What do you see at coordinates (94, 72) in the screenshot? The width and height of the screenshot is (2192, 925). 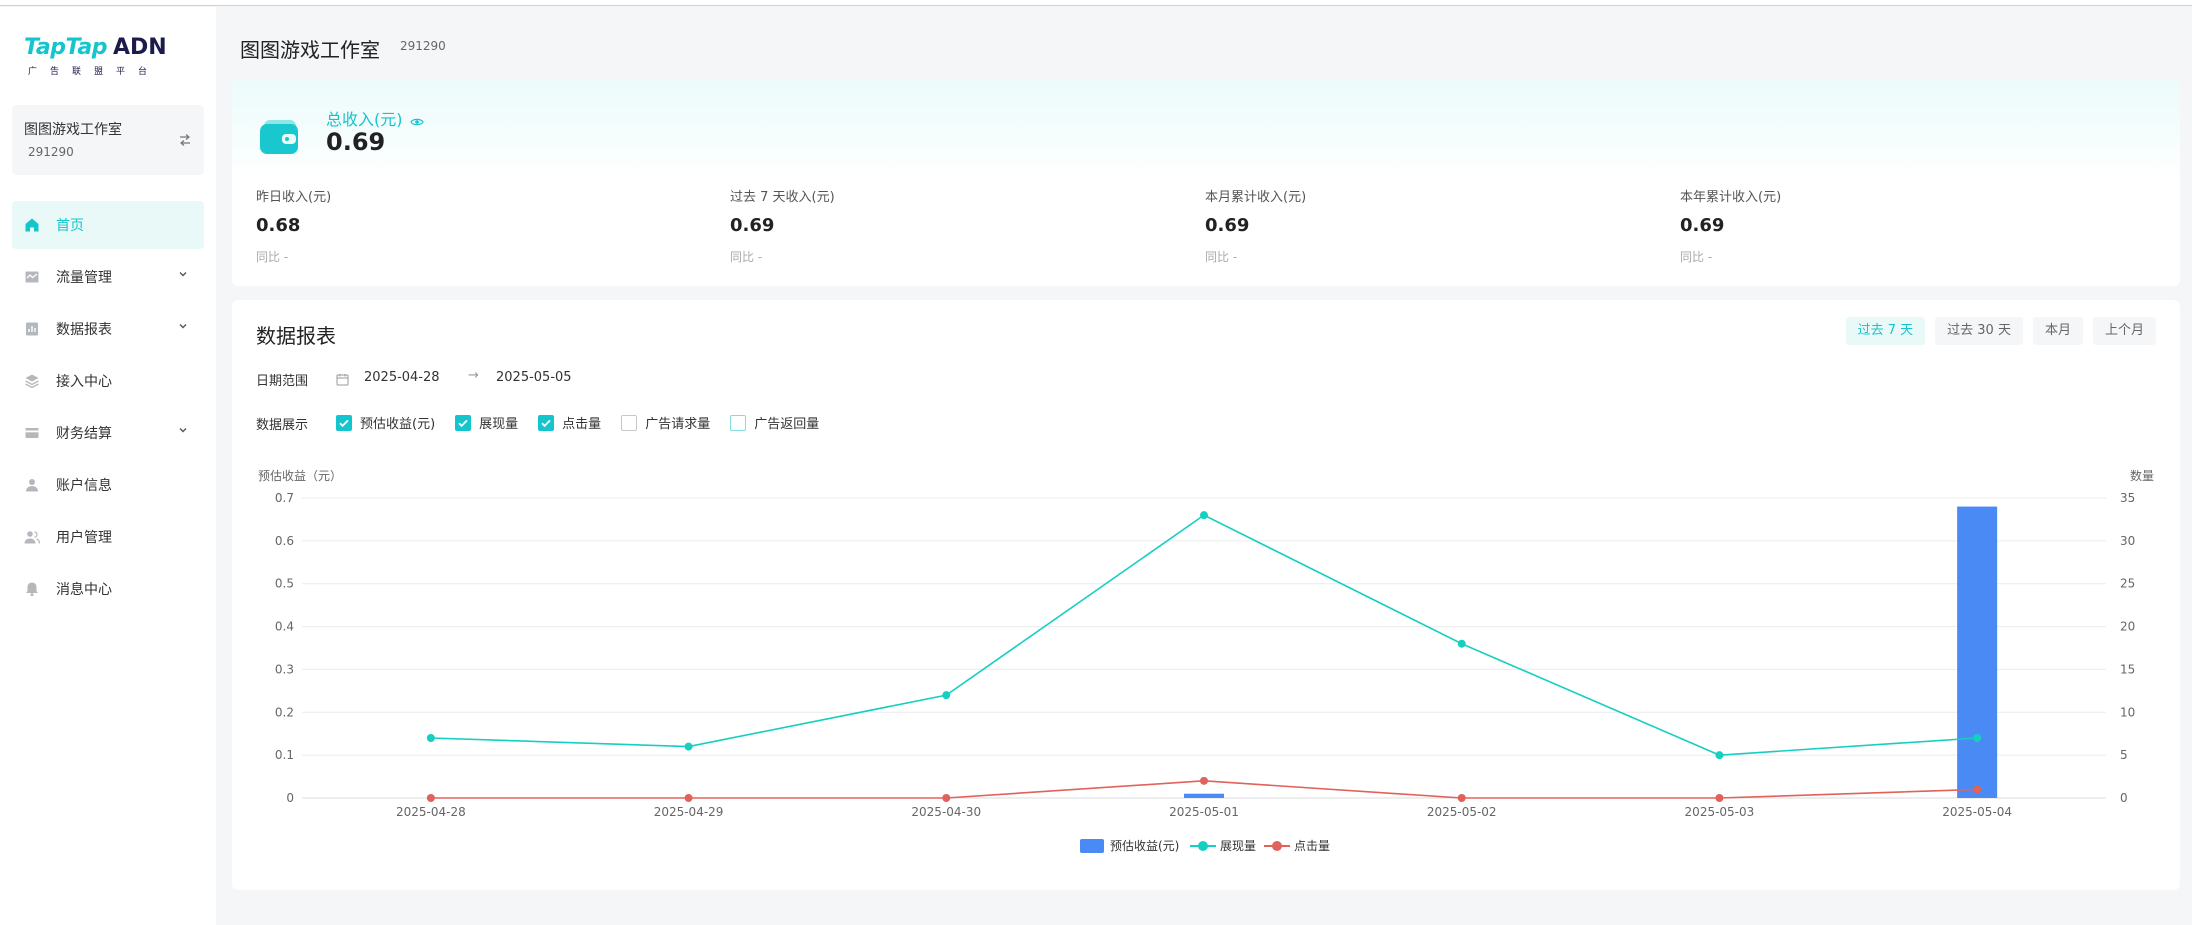 I see `logo-subtitle: 广告联盟平台` at bounding box center [94, 72].